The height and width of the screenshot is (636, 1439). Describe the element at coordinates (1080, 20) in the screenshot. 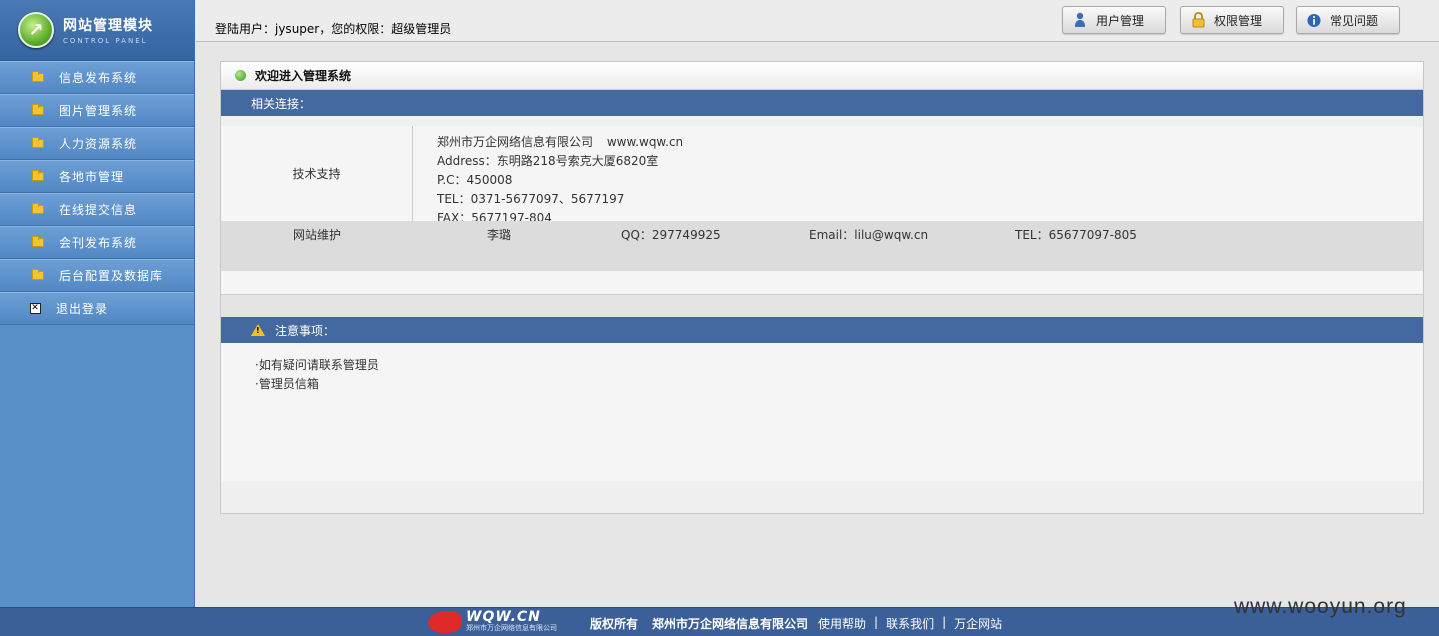

I see `user-icon` at that location.